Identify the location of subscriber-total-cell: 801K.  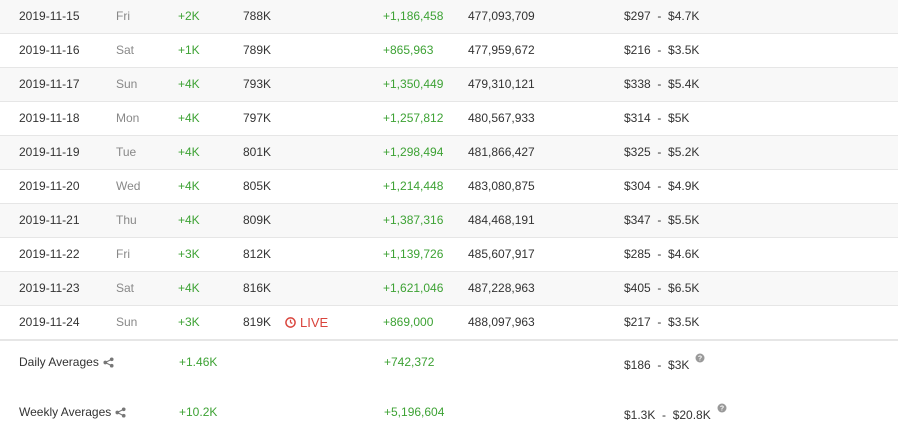
(257, 152).